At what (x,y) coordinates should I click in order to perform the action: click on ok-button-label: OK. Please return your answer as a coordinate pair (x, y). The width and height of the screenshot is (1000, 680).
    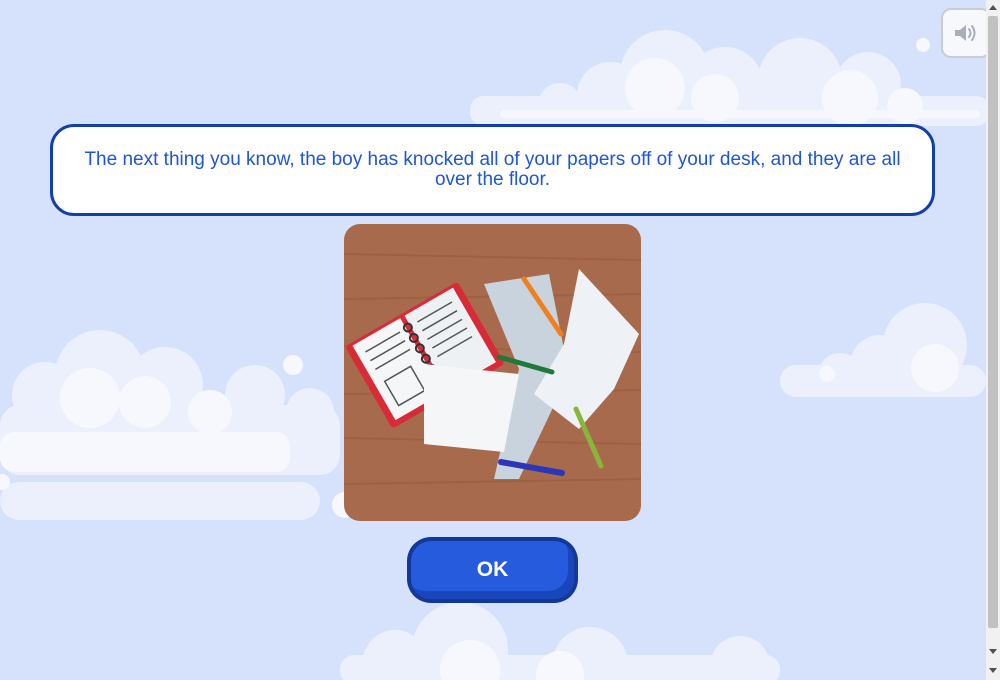
    Looking at the image, I should click on (492, 570).